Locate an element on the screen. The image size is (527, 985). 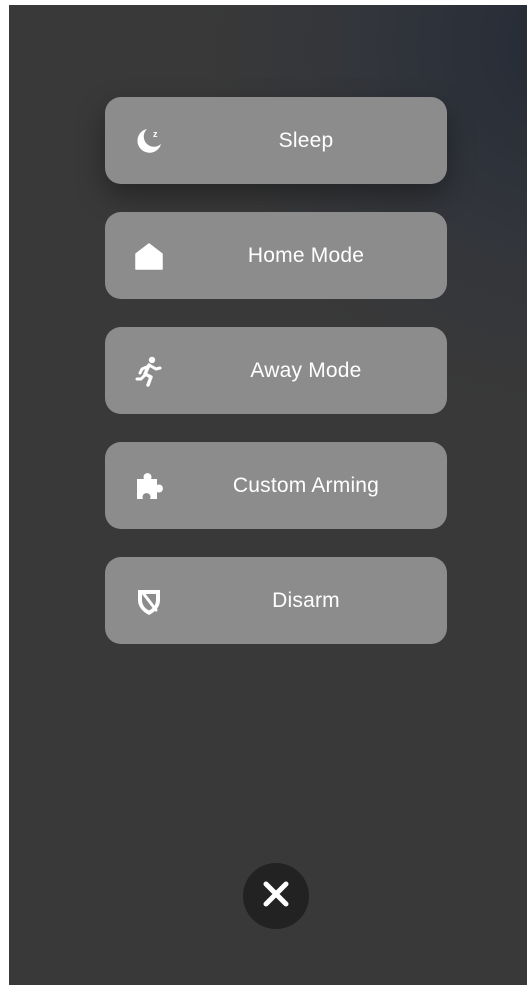
sleep-mode-label: Sleep is located at coordinates (306, 140).